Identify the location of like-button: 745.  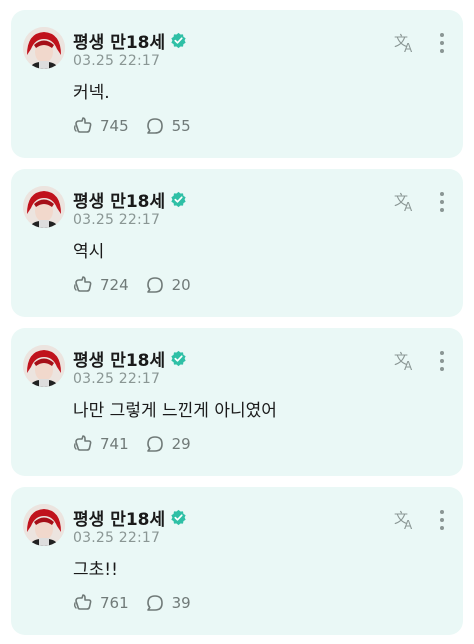
(101, 126).